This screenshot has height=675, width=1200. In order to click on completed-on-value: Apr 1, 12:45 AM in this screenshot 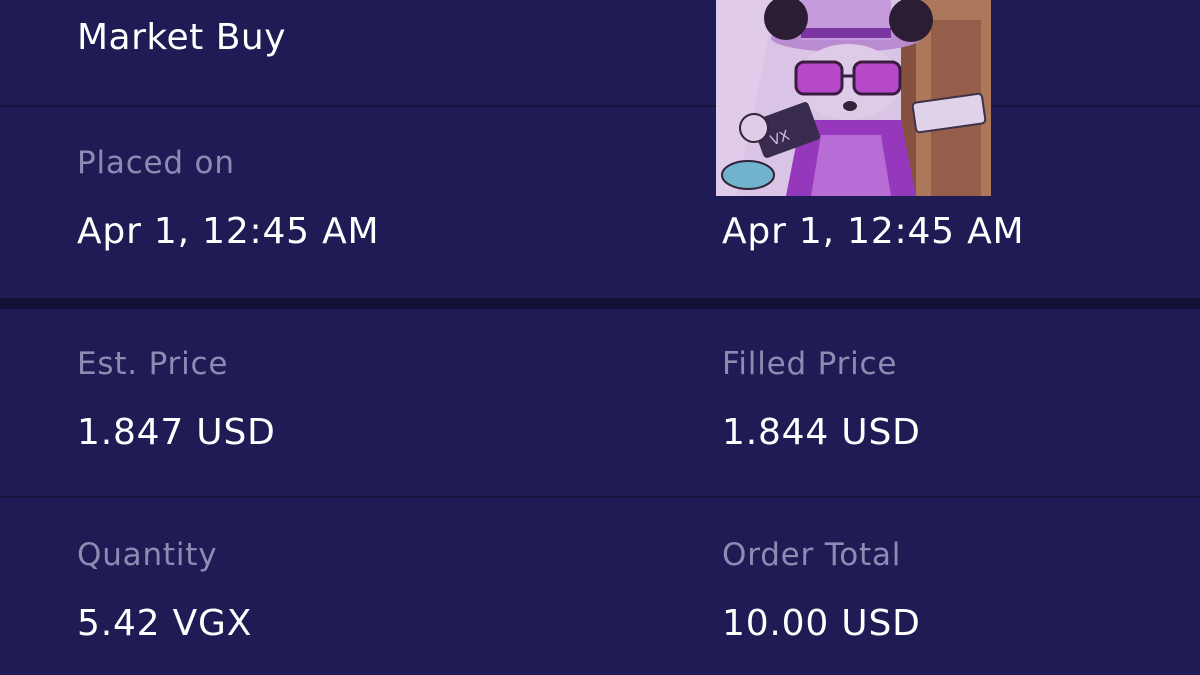, I will do `click(873, 231)`.